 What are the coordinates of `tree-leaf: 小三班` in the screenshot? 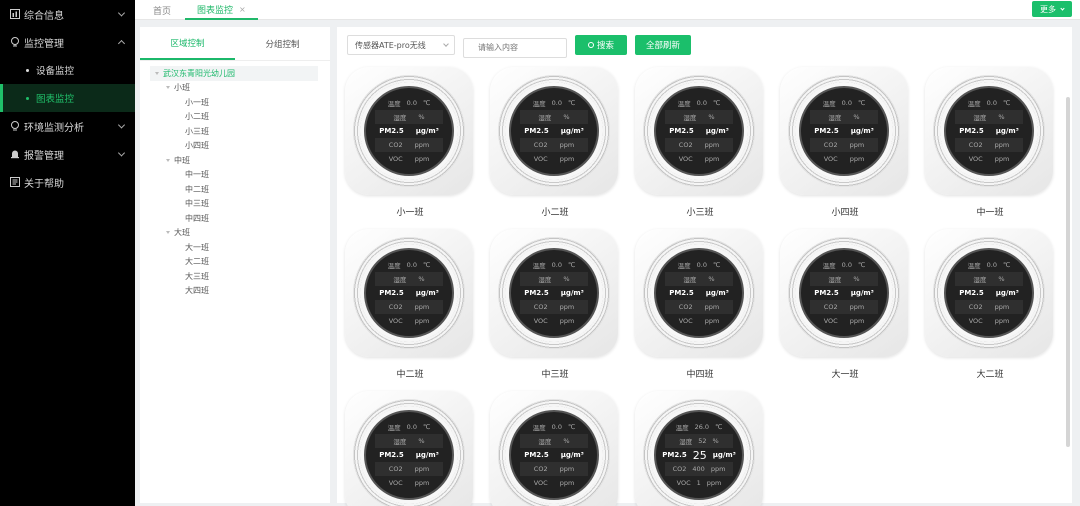 It's located at (235, 131).